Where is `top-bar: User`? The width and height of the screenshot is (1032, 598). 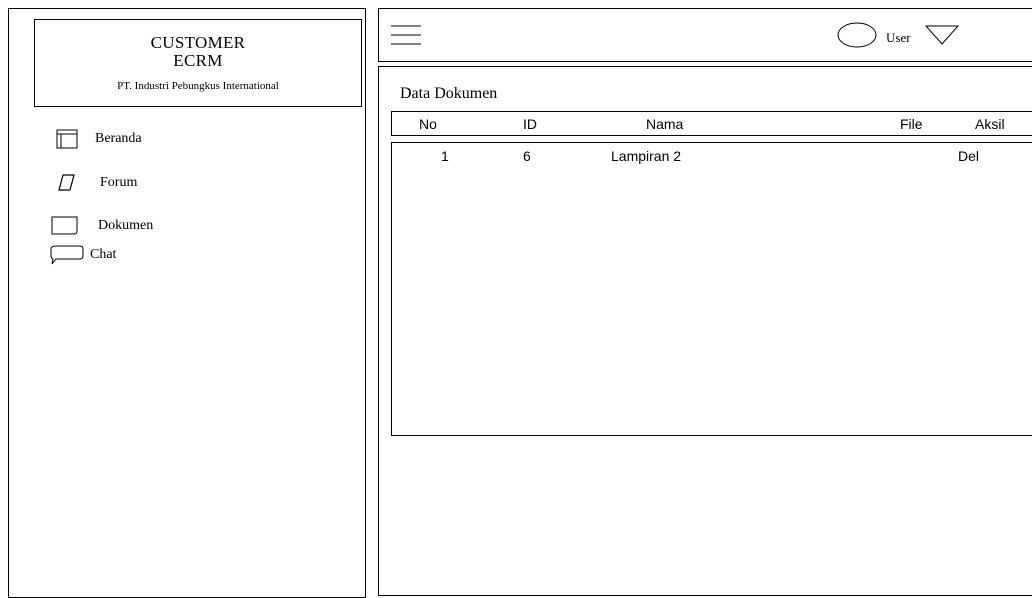
top-bar: User is located at coordinates (705, 35).